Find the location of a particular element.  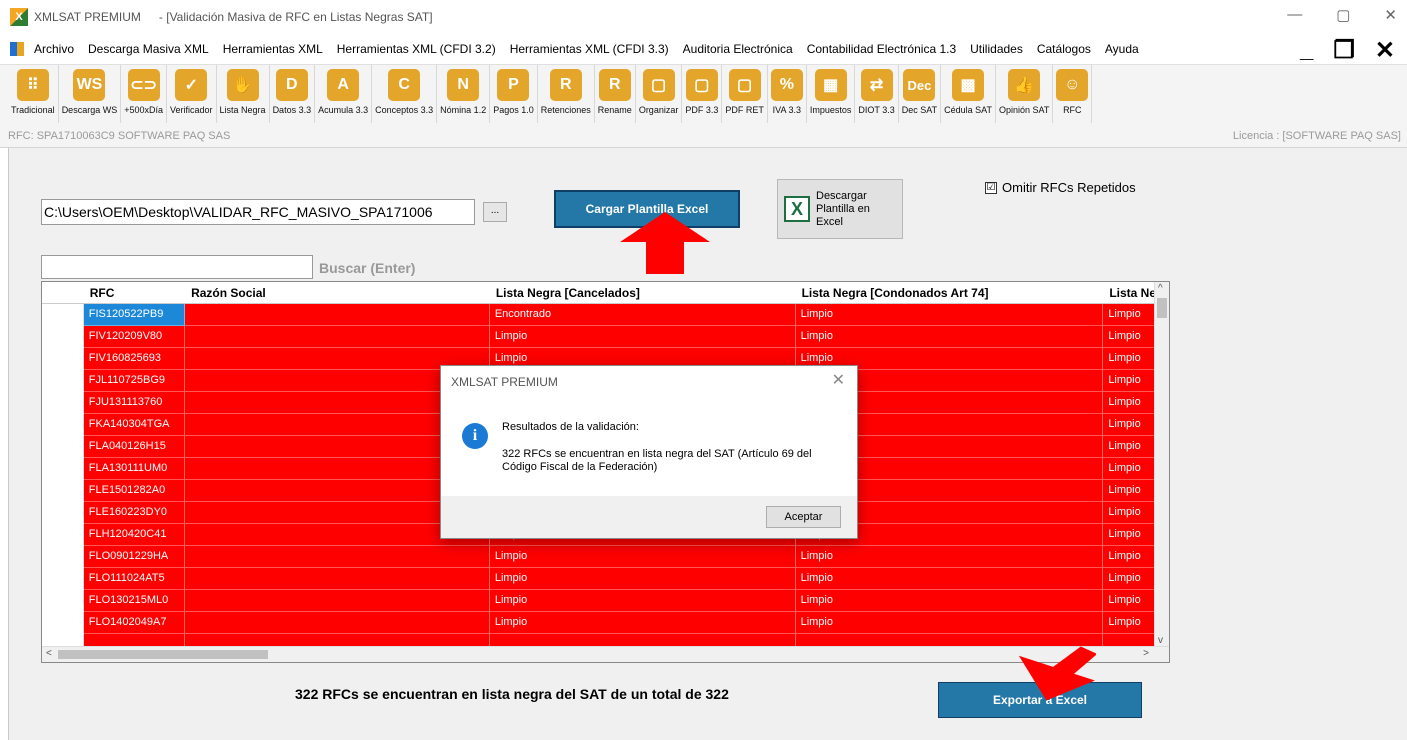

cell-rfc: FJL110725BG9 is located at coordinates (134, 381).